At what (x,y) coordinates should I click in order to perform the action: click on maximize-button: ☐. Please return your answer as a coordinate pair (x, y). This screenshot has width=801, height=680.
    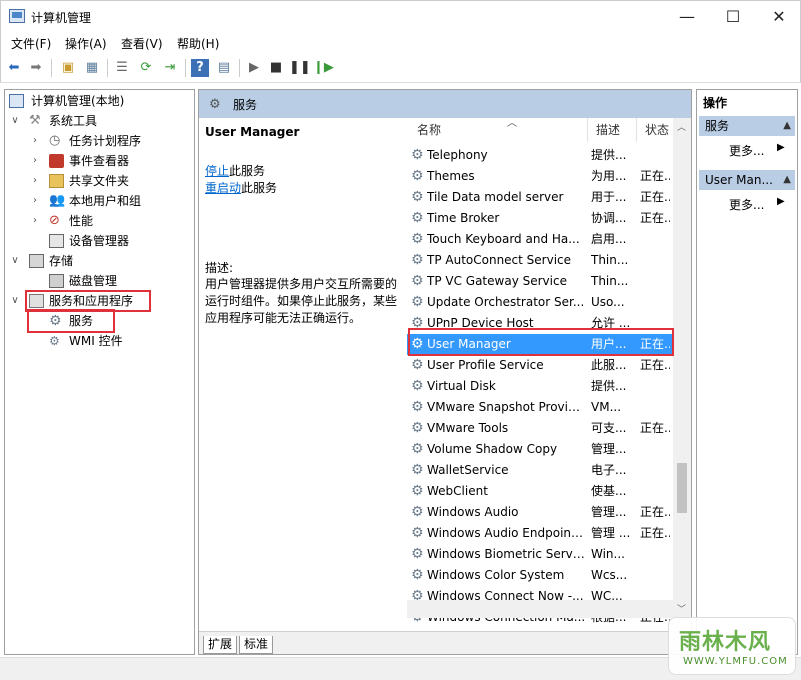
    Looking at the image, I should click on (733, 17).